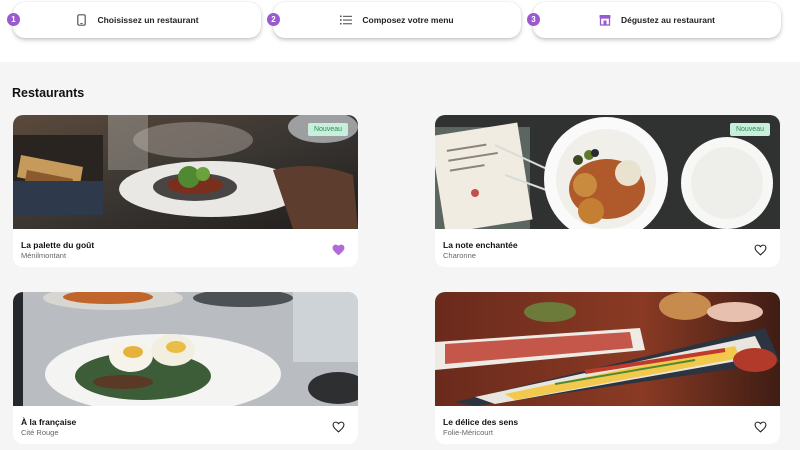  Describe the element at coordinates (48, 93) in the screenshot. I see `section-title: Restaurants` at that location.